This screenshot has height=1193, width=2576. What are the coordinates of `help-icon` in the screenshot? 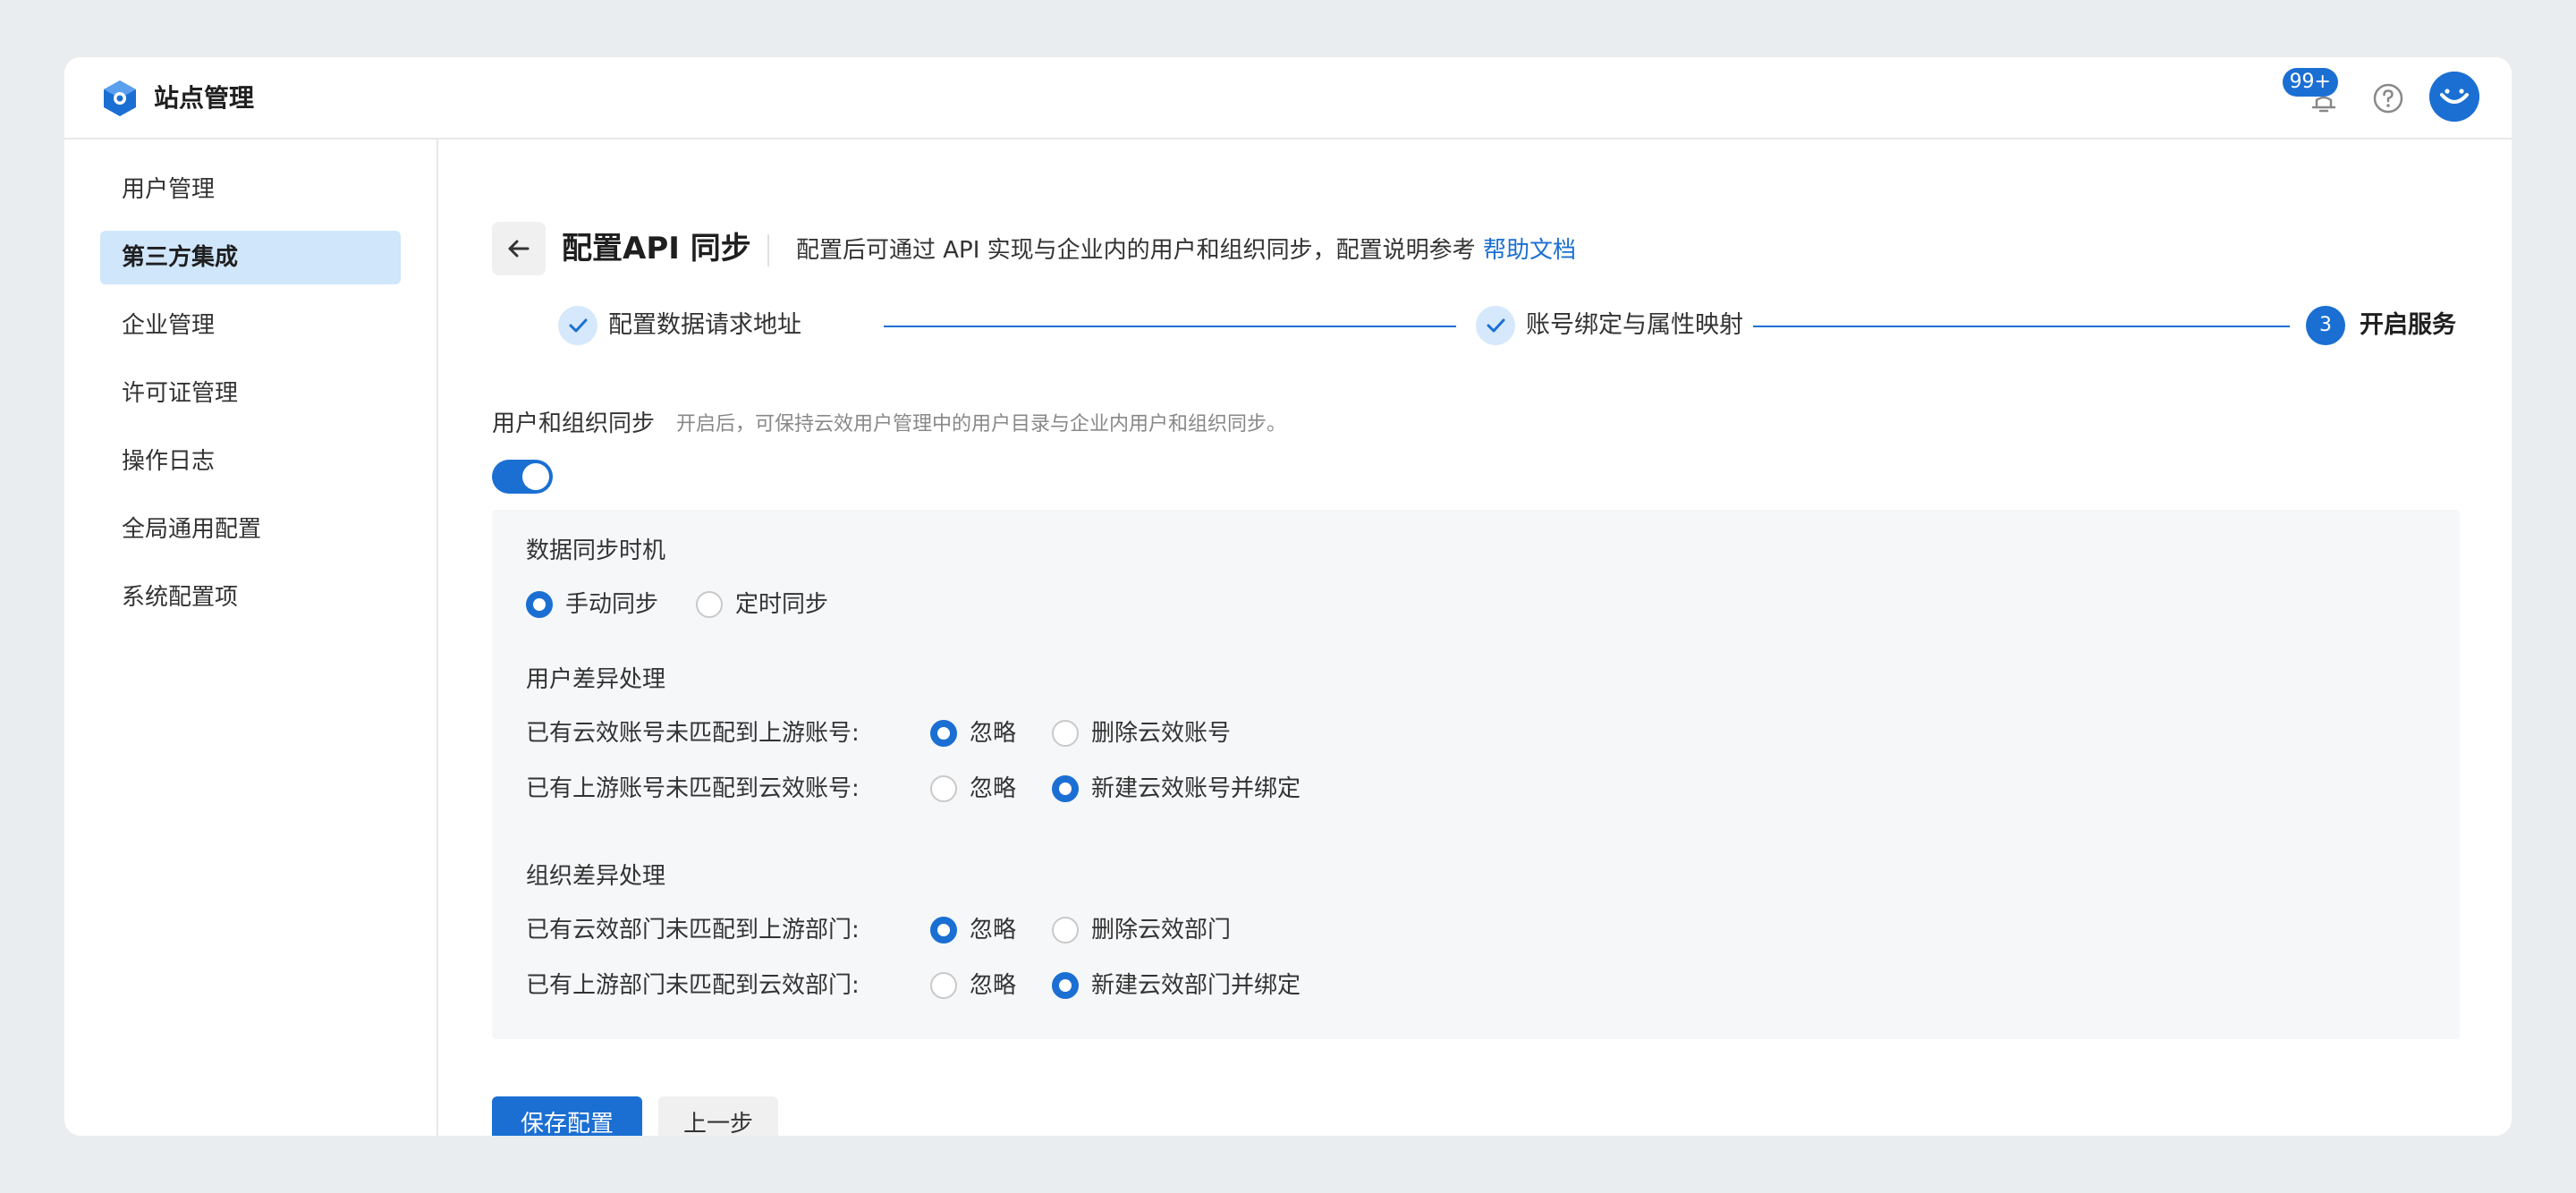 It's located at (2388, 98).